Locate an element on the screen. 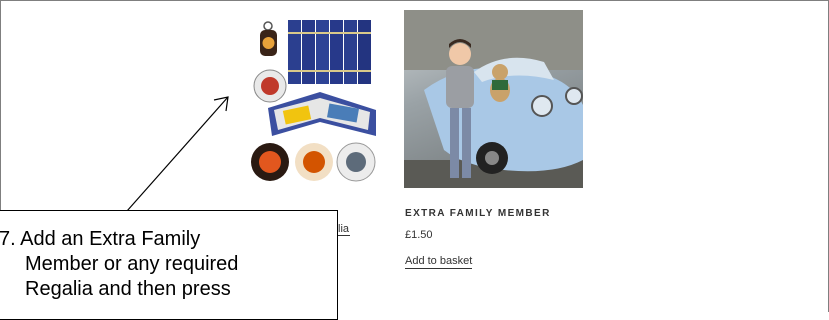 The height and width of the screenshot is (320, 829). callout-line-3: Regalia and then press is located at coordinates (128, 289).